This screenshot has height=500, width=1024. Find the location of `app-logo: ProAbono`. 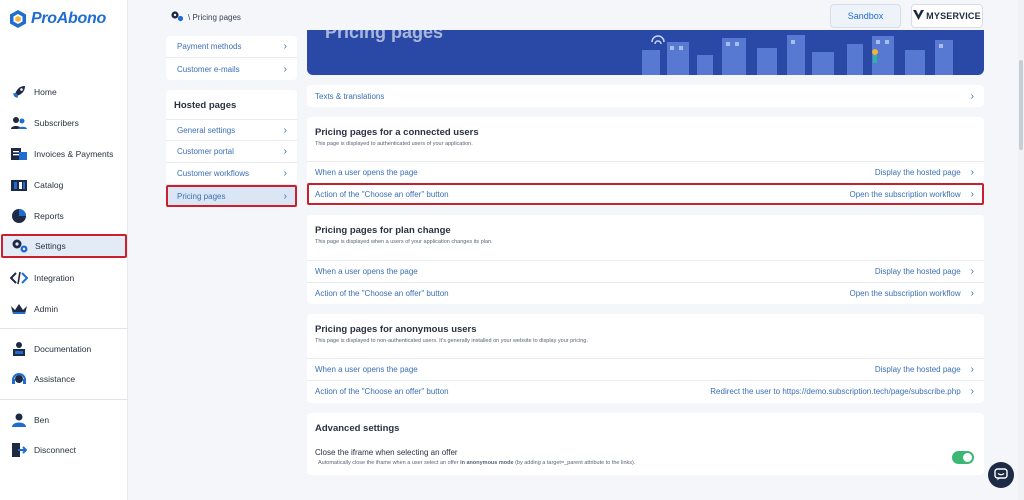

app-logo: ProAbono is located at coordinates (58, 19).